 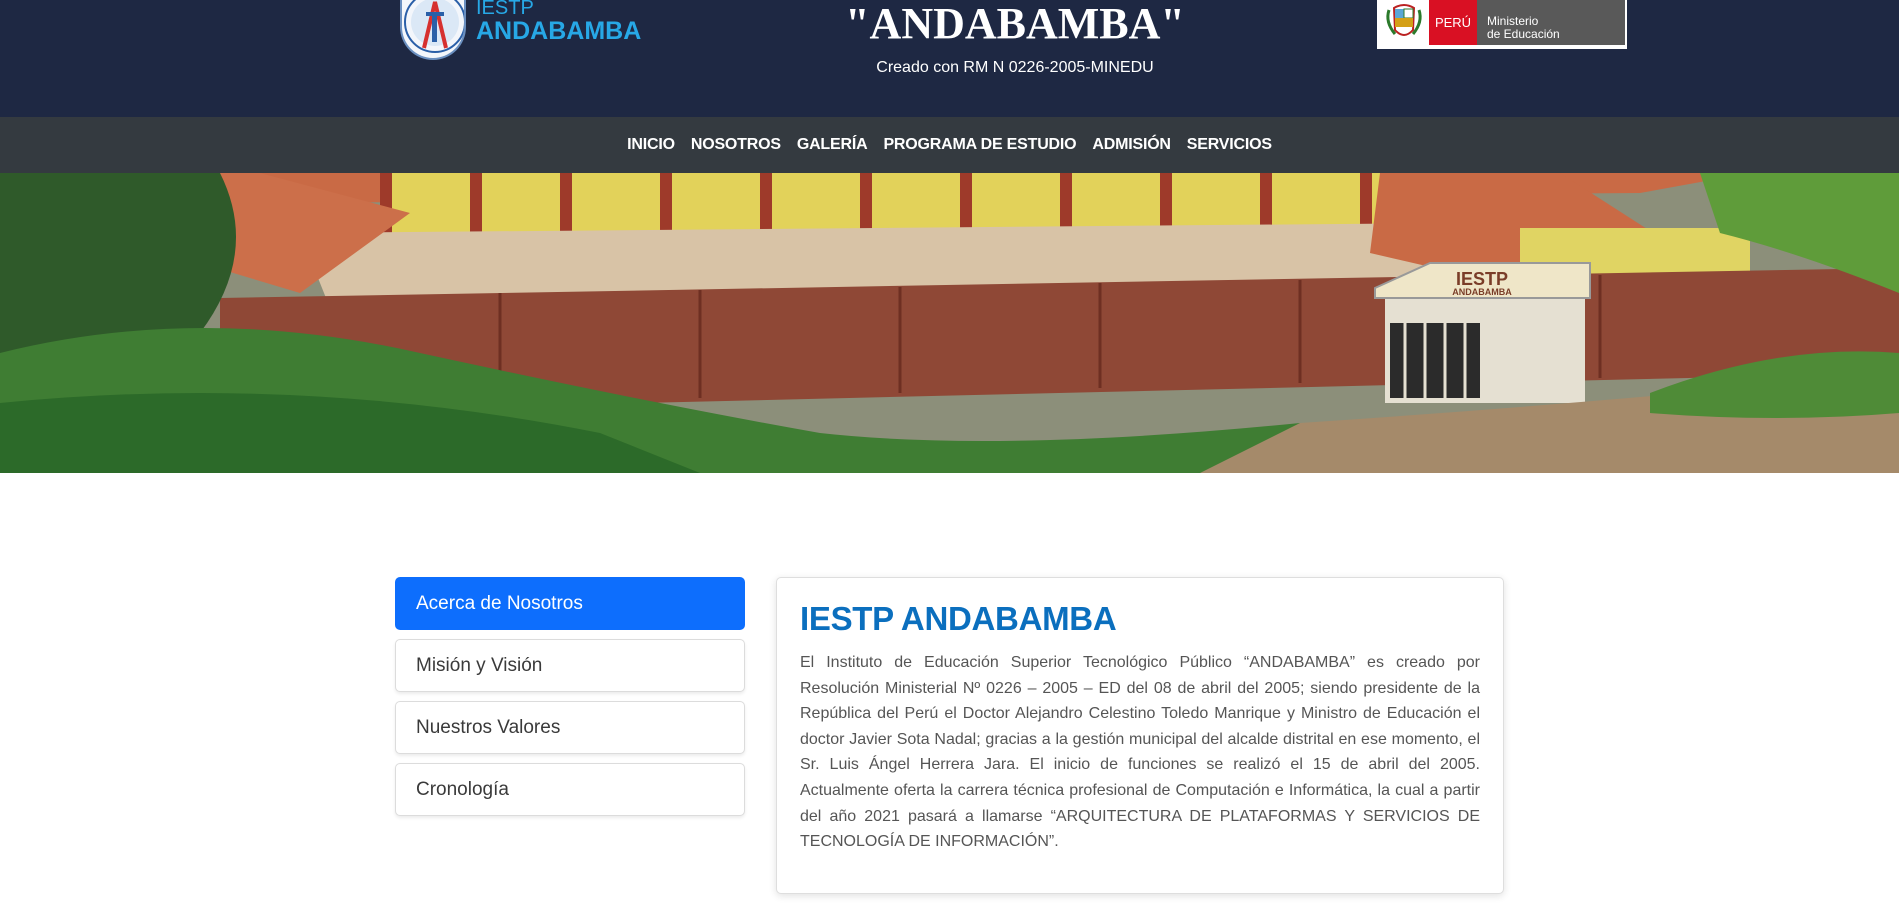 I want to click on banner-sign-line1: IESTP, so click(x=1482, y=279).